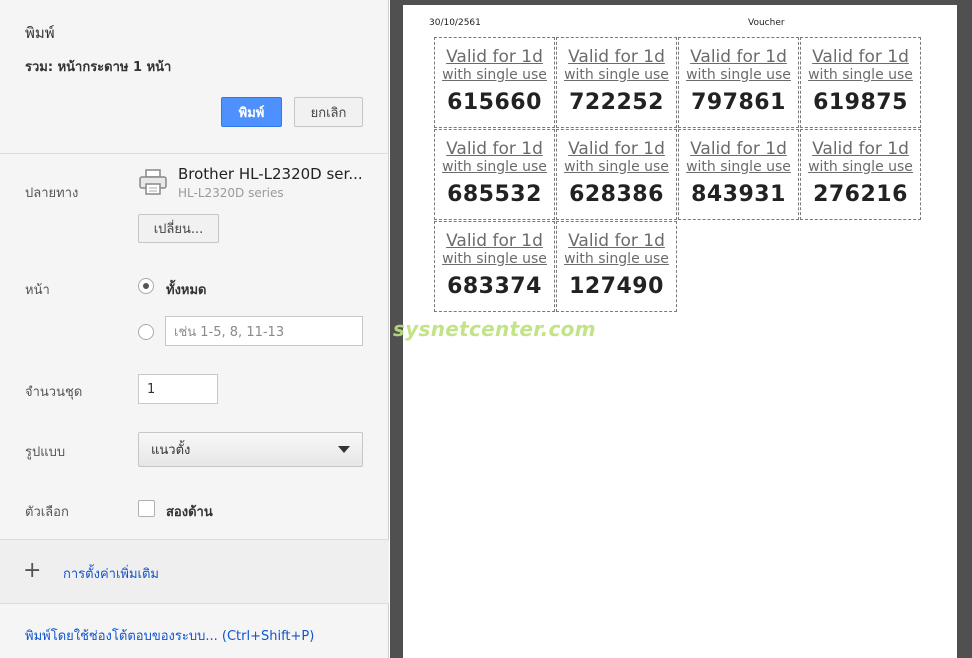 The height and width of the screenshot is (658, 972). I want to click on voucher-card: Valid for 1d with single use 619875, so click(860, 82).